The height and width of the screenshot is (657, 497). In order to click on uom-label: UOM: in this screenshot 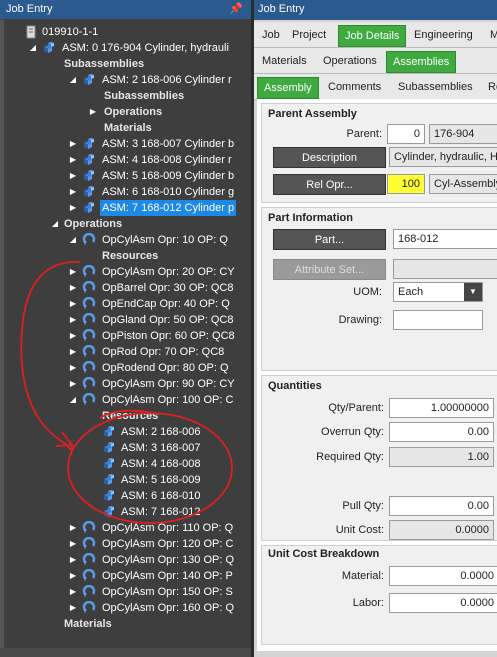, I will do `click(367, 292)`.